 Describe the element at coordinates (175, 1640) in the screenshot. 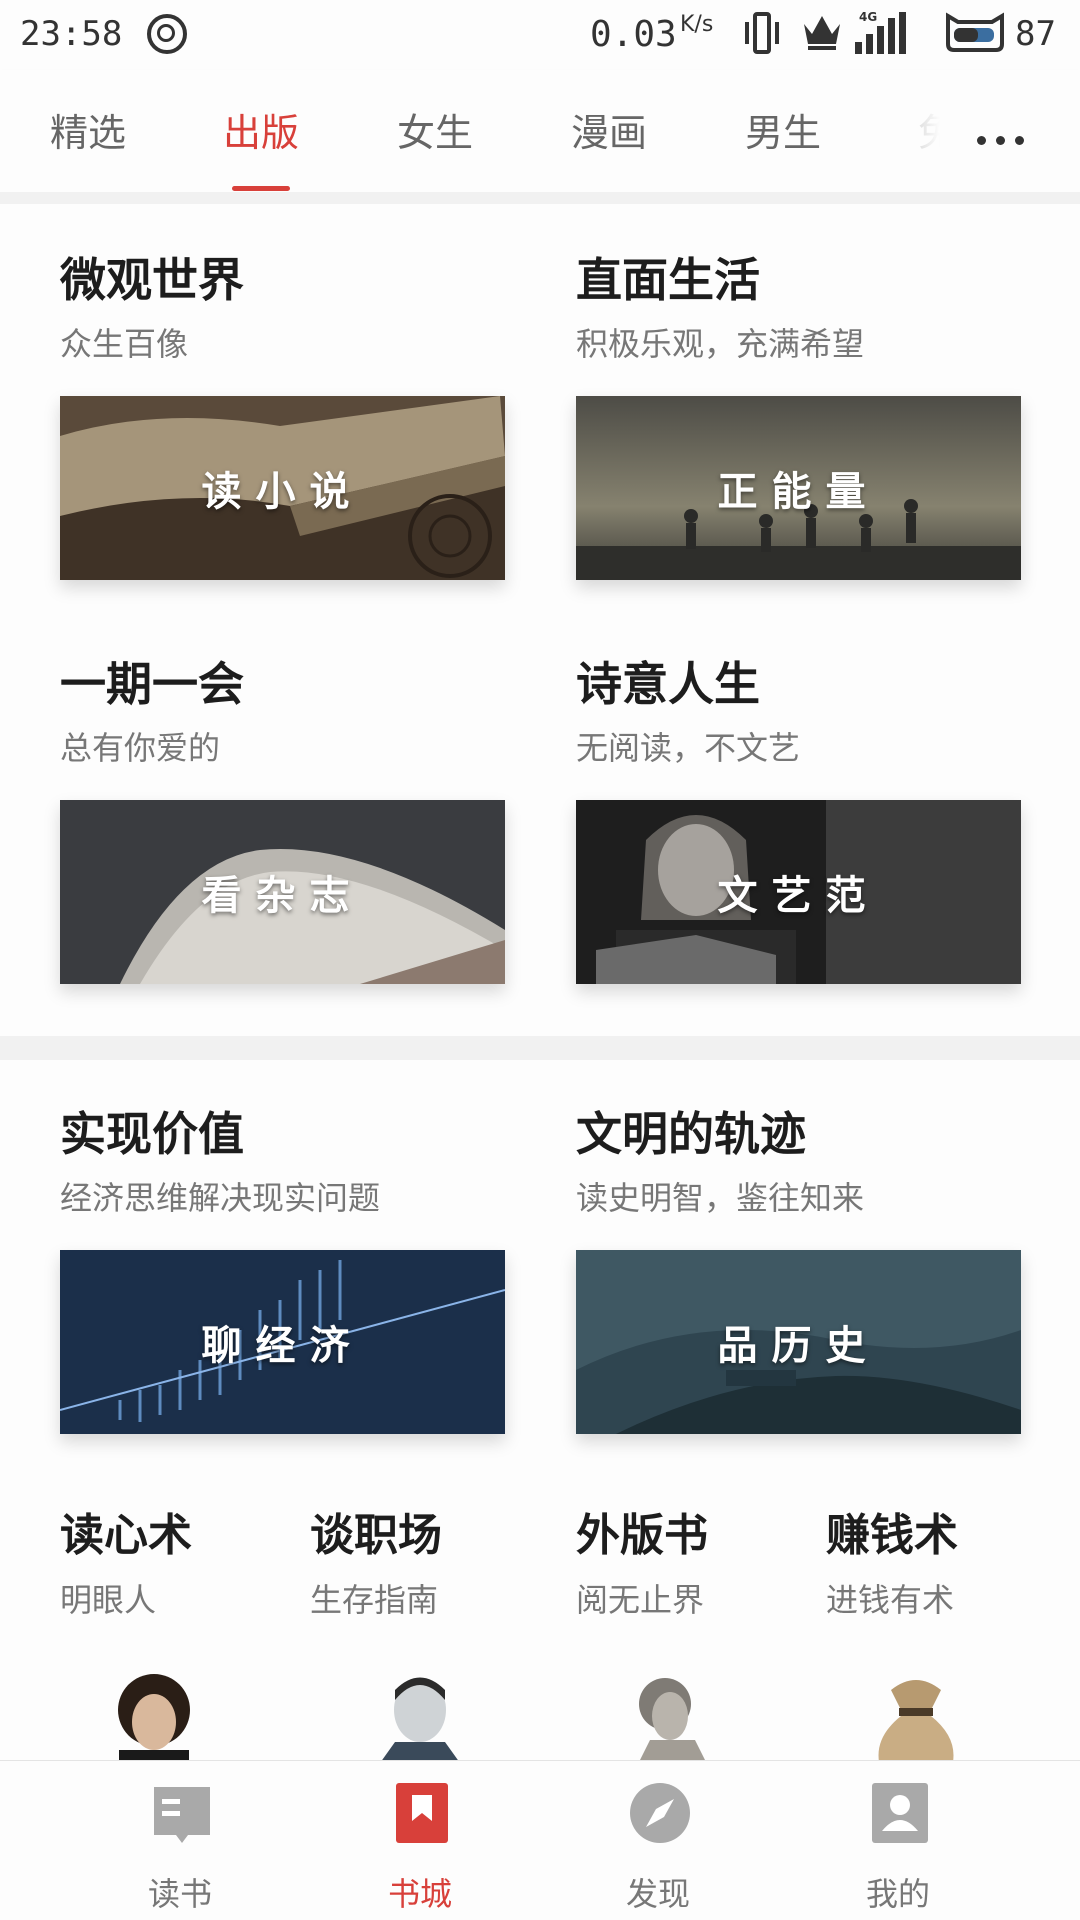

I see `mini-category-card: 读心术 明眼人` at that location.